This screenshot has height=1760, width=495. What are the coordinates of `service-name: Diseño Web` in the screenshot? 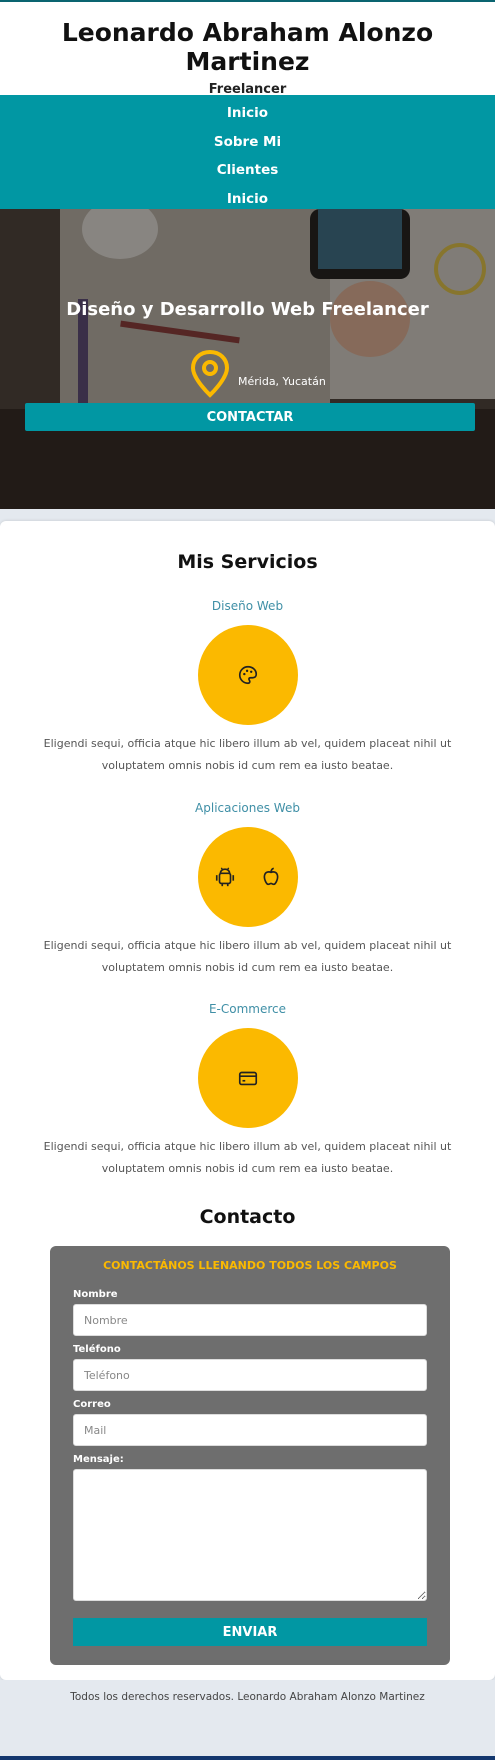 It's located at (247, 606).